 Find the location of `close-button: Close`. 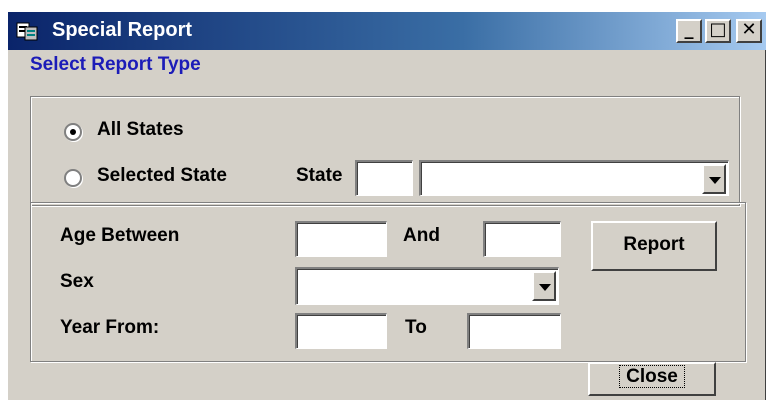

close-button: Close is located at coordinates (652, 379).